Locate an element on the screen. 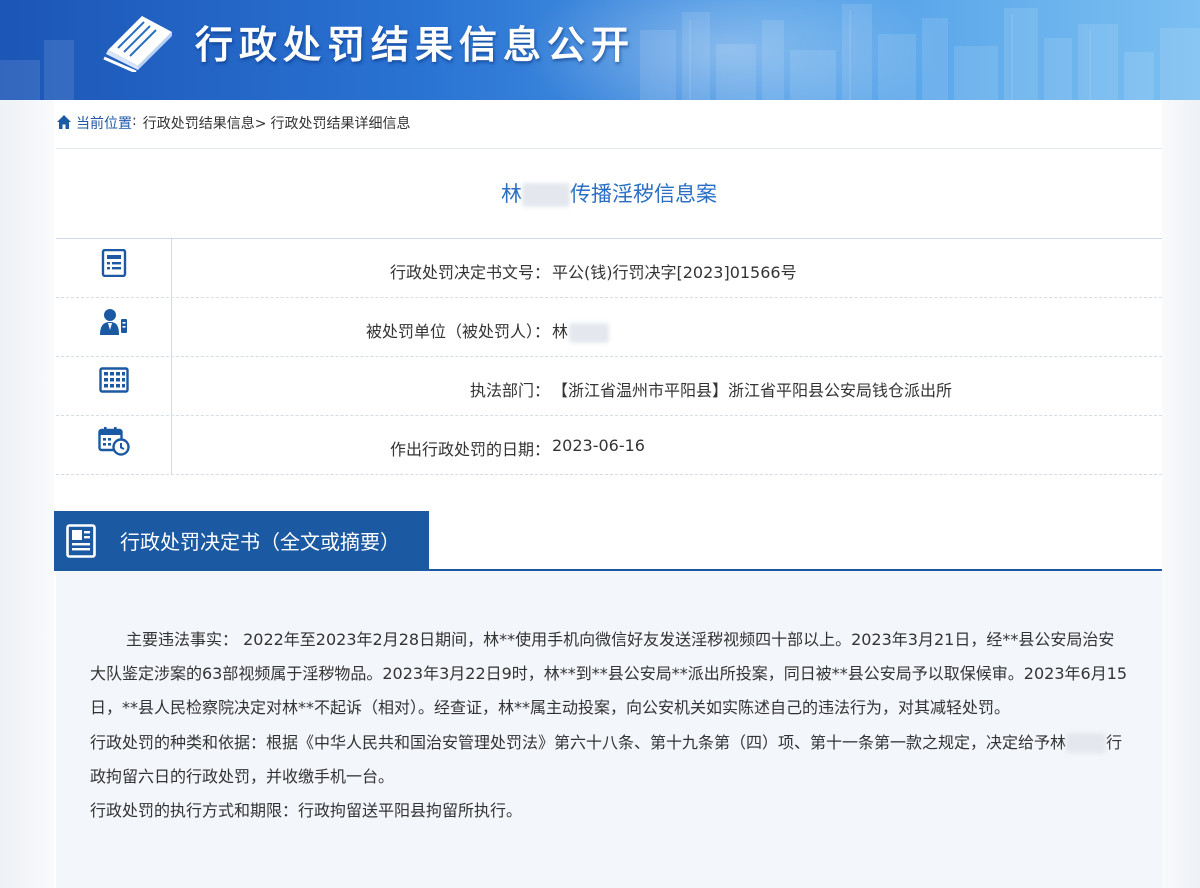 The width and height of the screenshot is (1200, 888). info-value: 2023-06-16 is located at coordinates (598, 445).